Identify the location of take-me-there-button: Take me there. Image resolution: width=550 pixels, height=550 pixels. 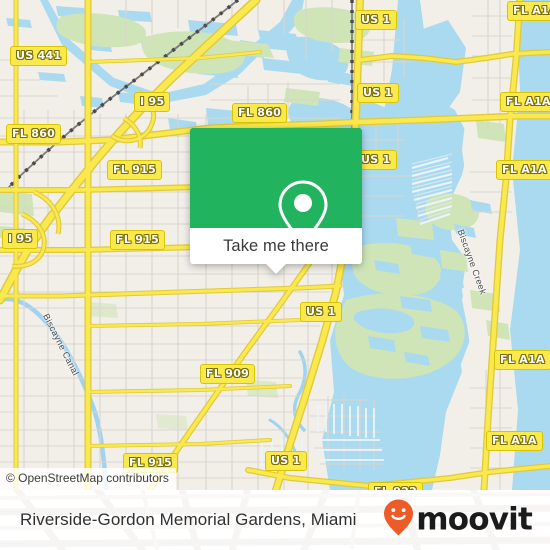
(276, 251).